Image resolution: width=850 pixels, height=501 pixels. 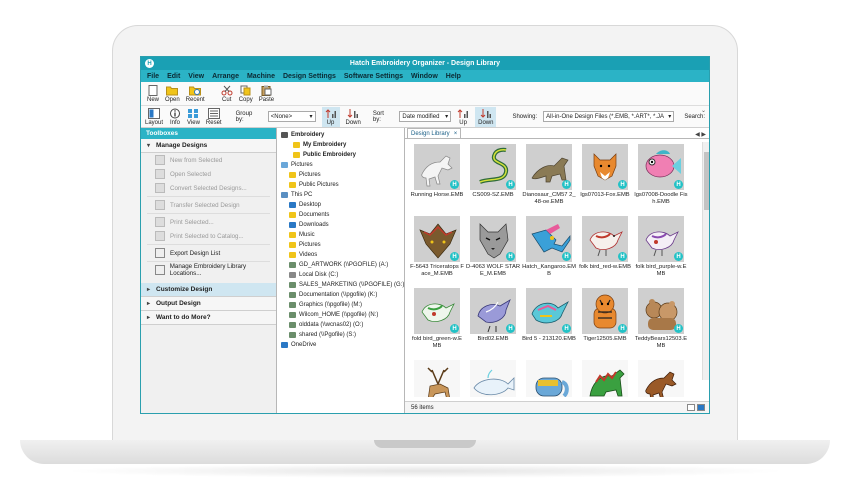 What do you see at coordinates (266, 94) in the screenshot?
I see `paste-button: Paste` at bounding box center [266, 94].